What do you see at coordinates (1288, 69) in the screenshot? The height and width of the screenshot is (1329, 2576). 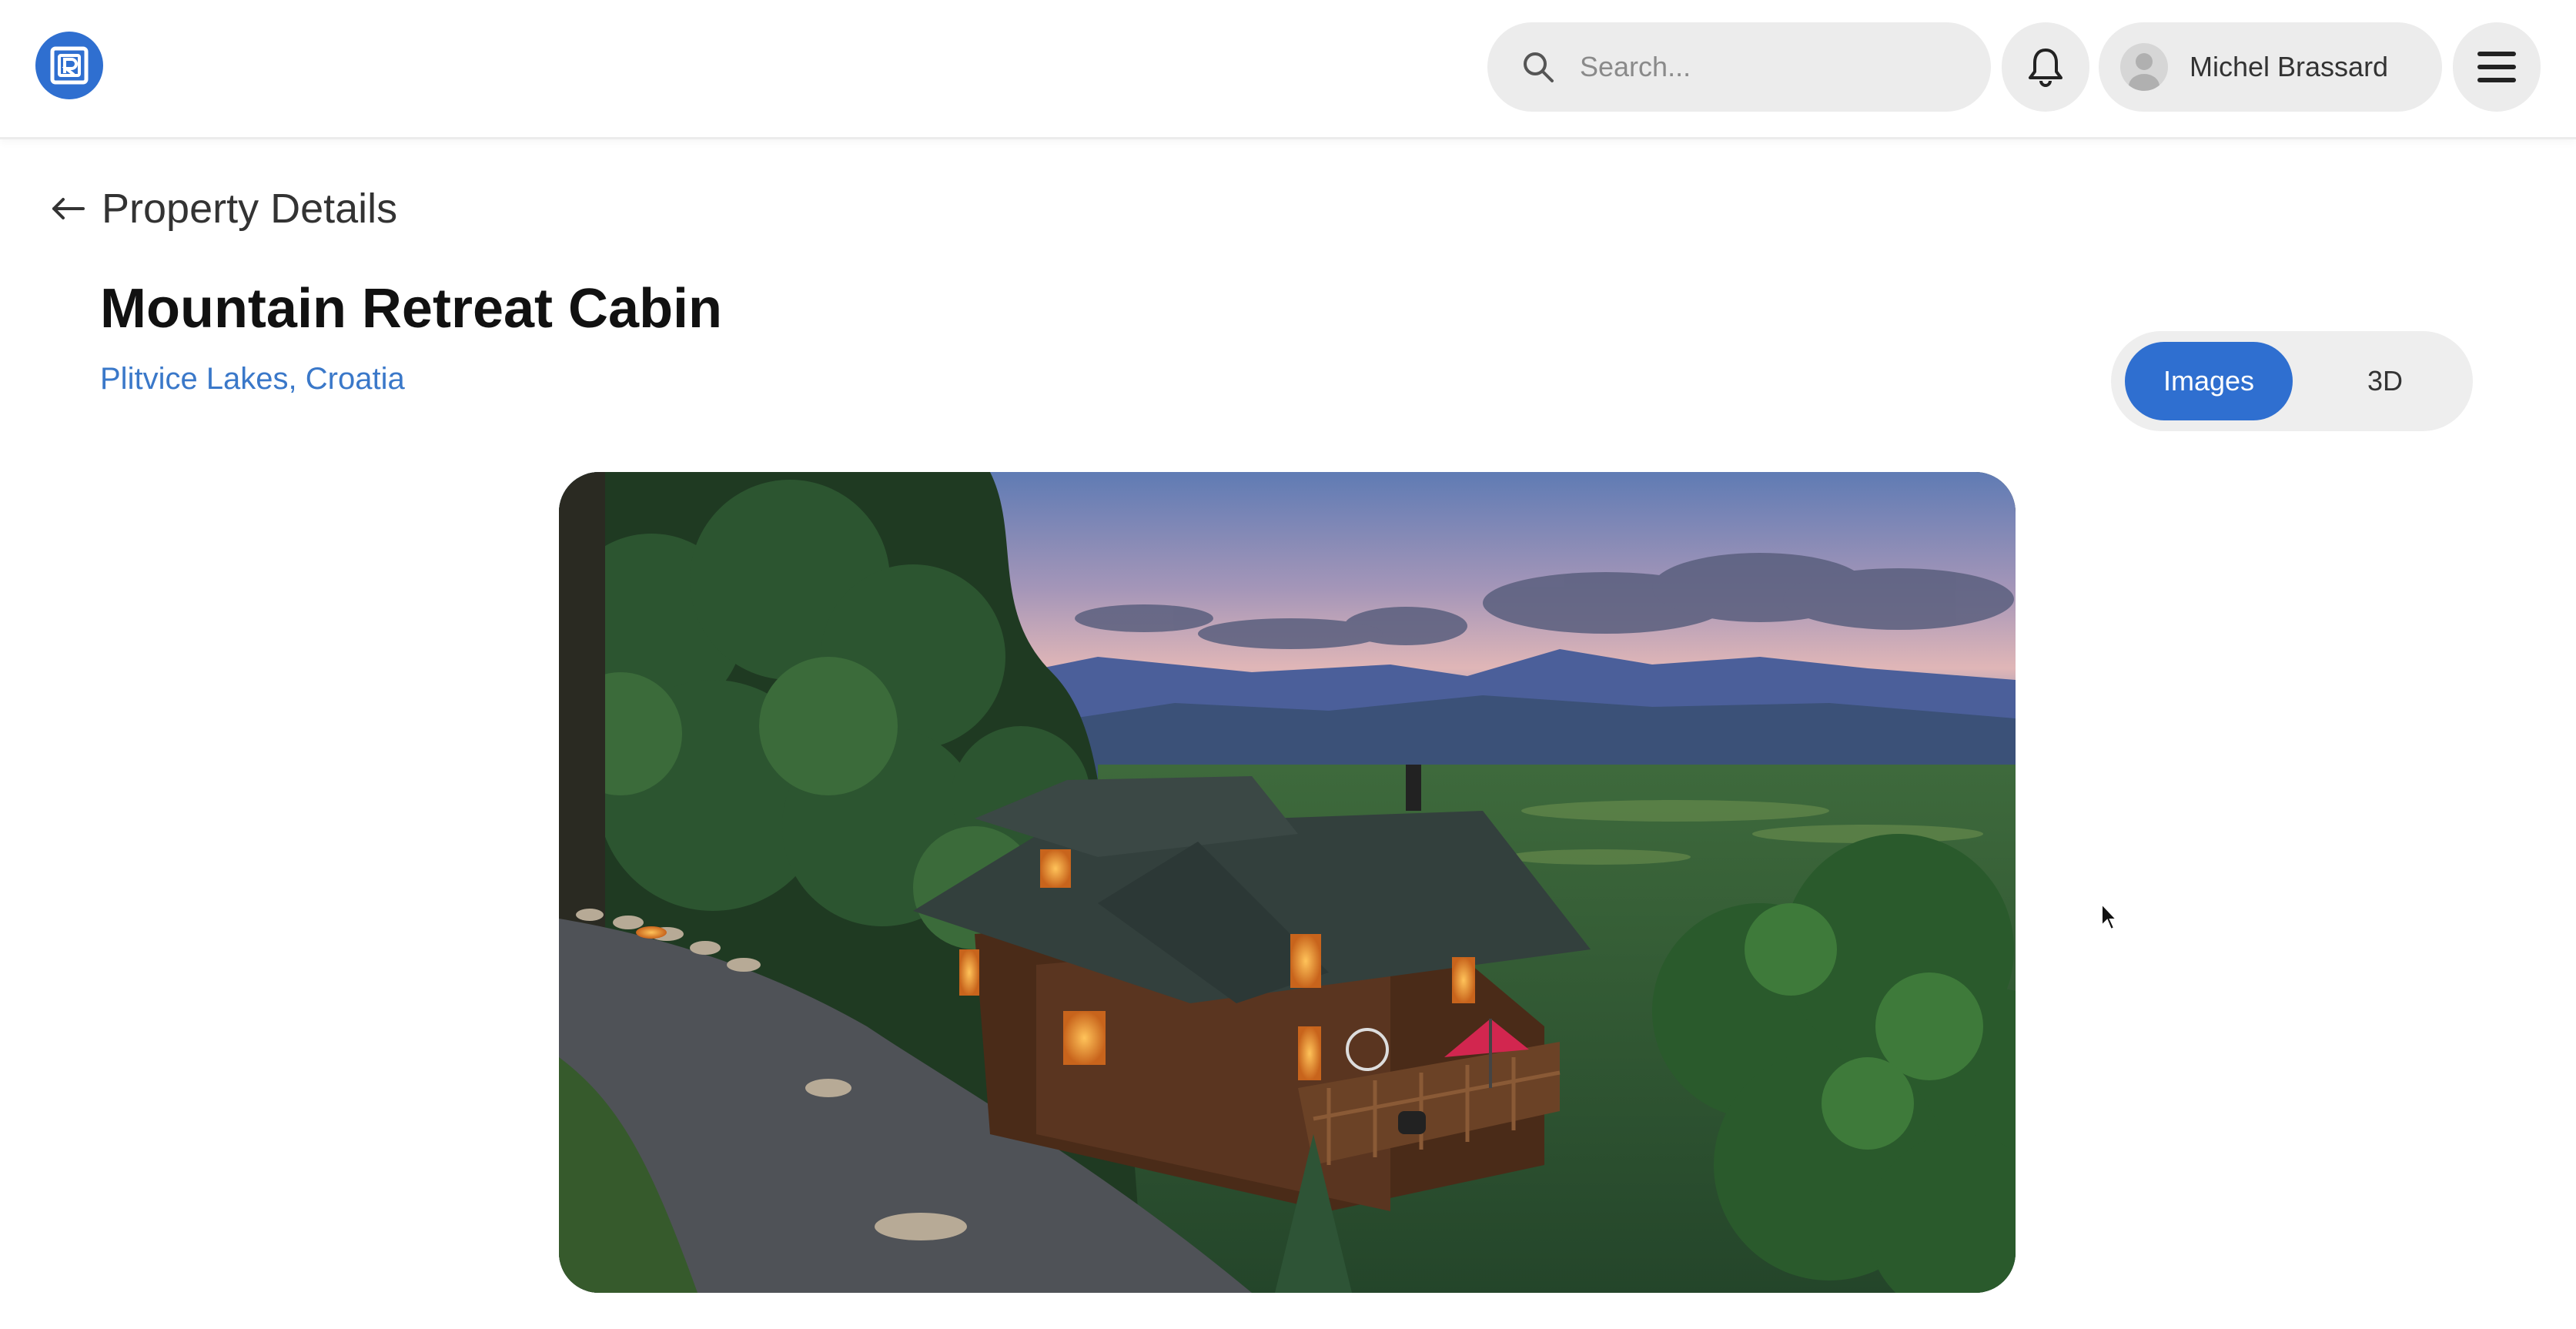 I see `top-bar: Michel Brassard` at bounding box center [1288, 69].